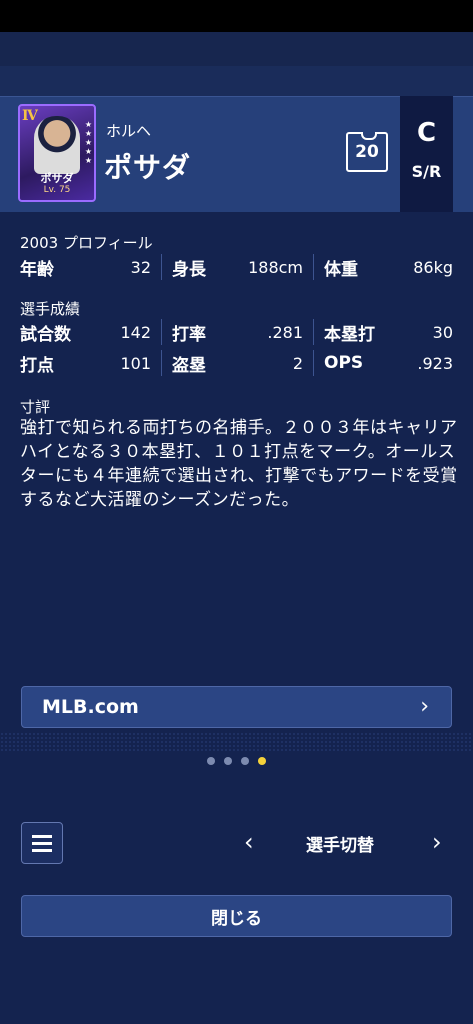  I want to click on record-title: 選手成績, so click(50, 309).